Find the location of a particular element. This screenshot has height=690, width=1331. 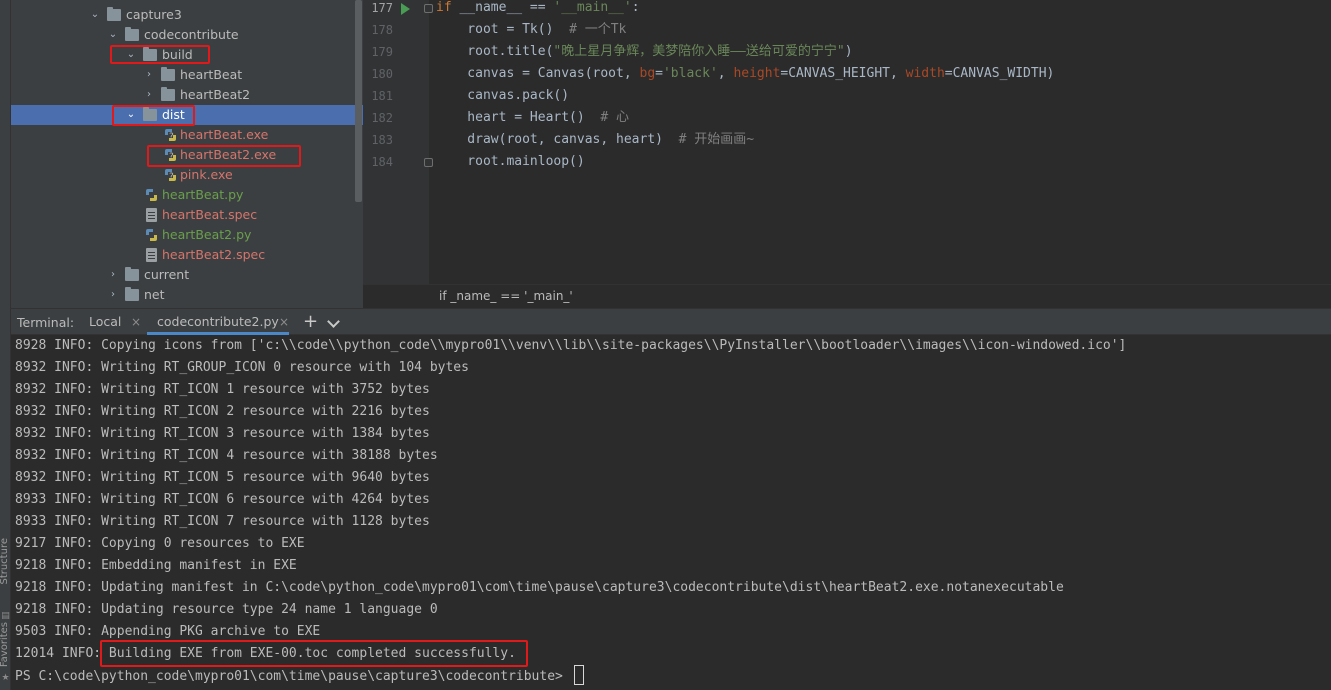

code-string: 'black' is located at coordinates (690, 73).